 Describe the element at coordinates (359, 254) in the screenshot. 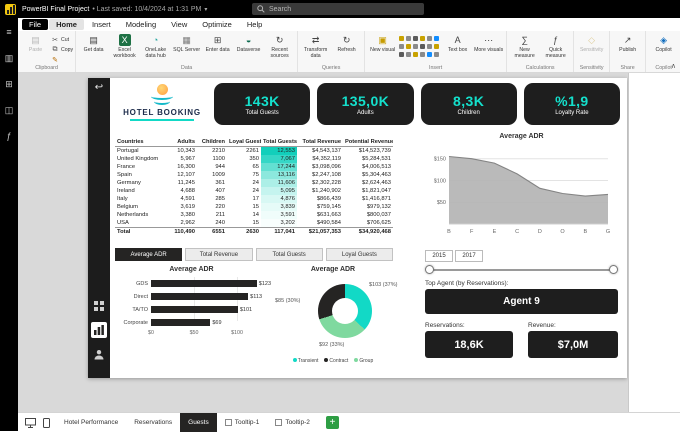

I see `toggle-loyal-guests: Loyal Guests` at that location.